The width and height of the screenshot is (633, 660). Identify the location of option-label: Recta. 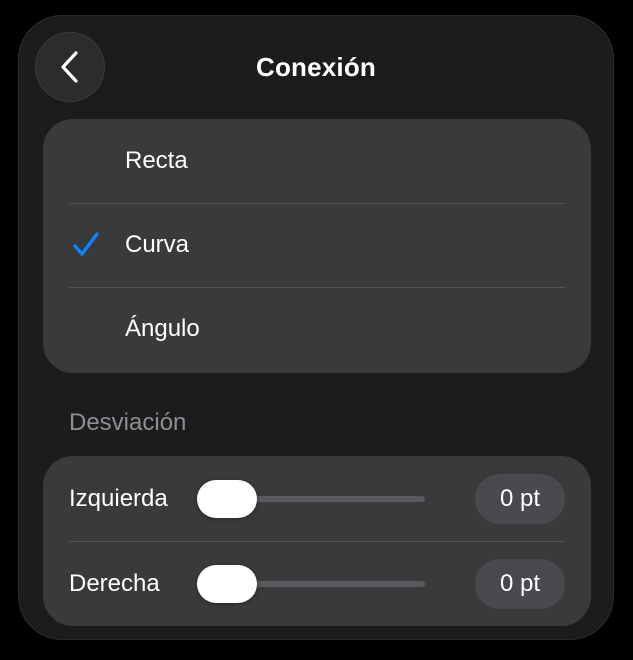
(156, 160).